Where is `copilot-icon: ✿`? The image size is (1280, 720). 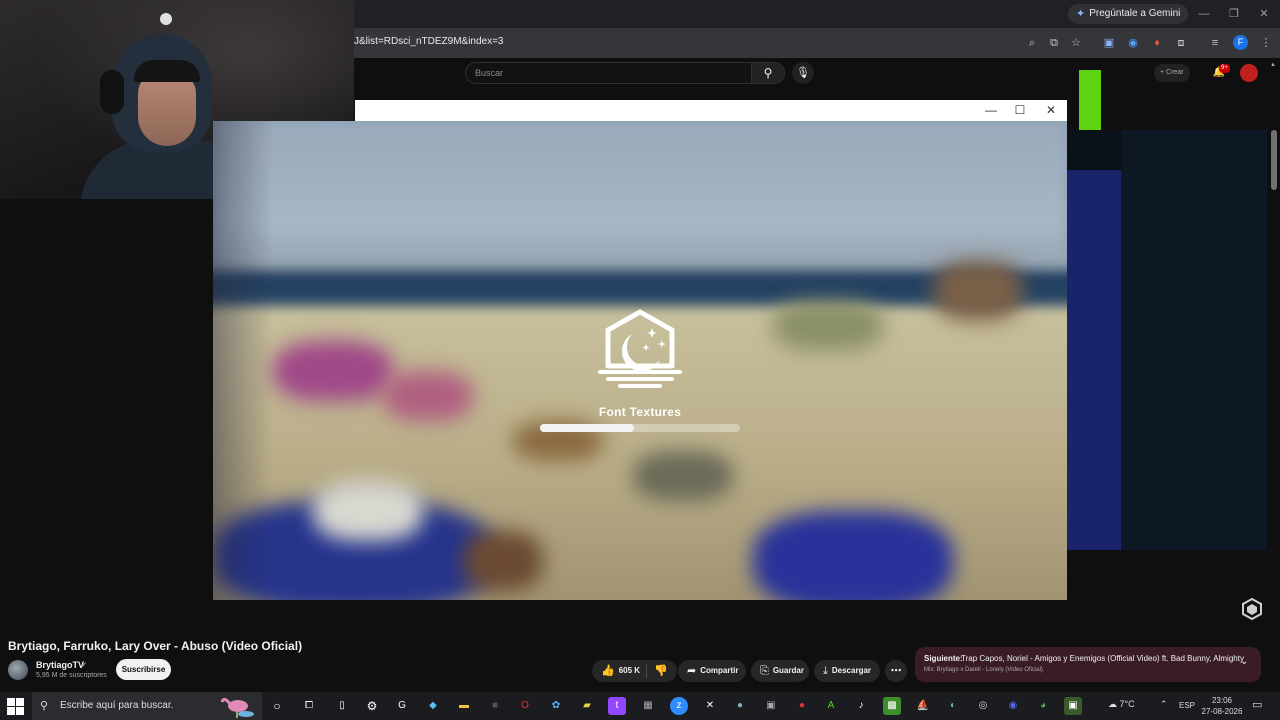
copilot-icon: ✿ is located at coordinates (556, 706).